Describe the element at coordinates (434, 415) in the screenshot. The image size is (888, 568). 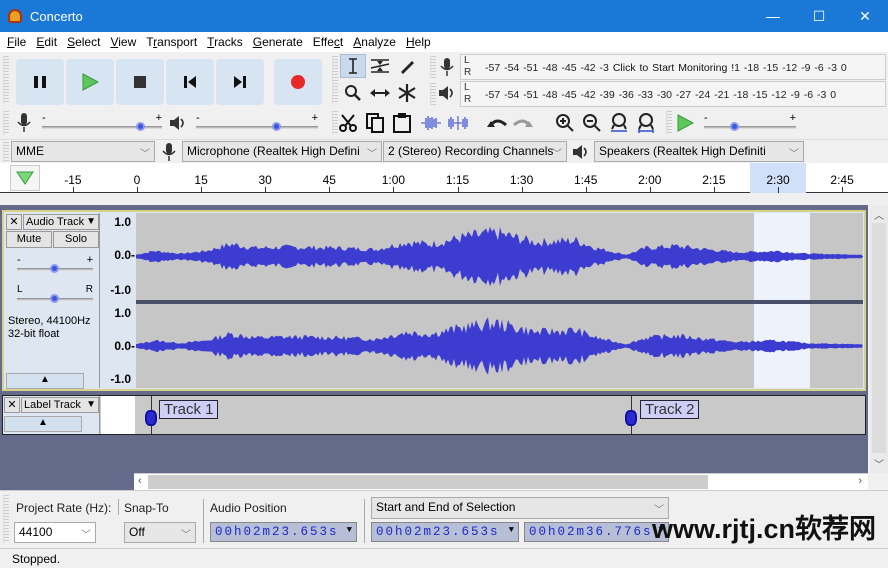
I see `label-track: ✕ Label Track ▼ ▲ Track 1 Track 2` at that location.